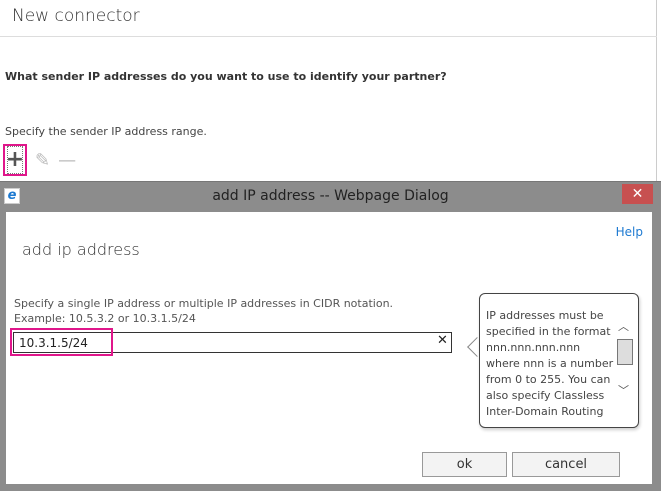 The image size is (661, 491). What do you see at coordinates (81, 249) in the screenshot?
I see `dialog-heading: add ip address` at bounding box center [81, 249].